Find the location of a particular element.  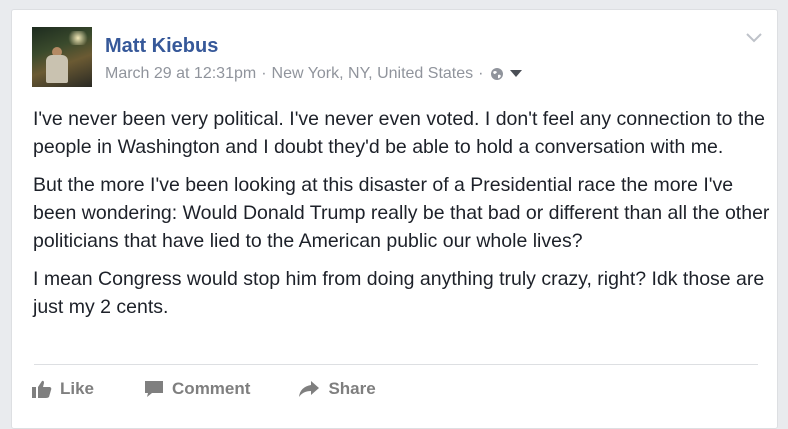

share-button: Share is located at coordinates (337, 389).